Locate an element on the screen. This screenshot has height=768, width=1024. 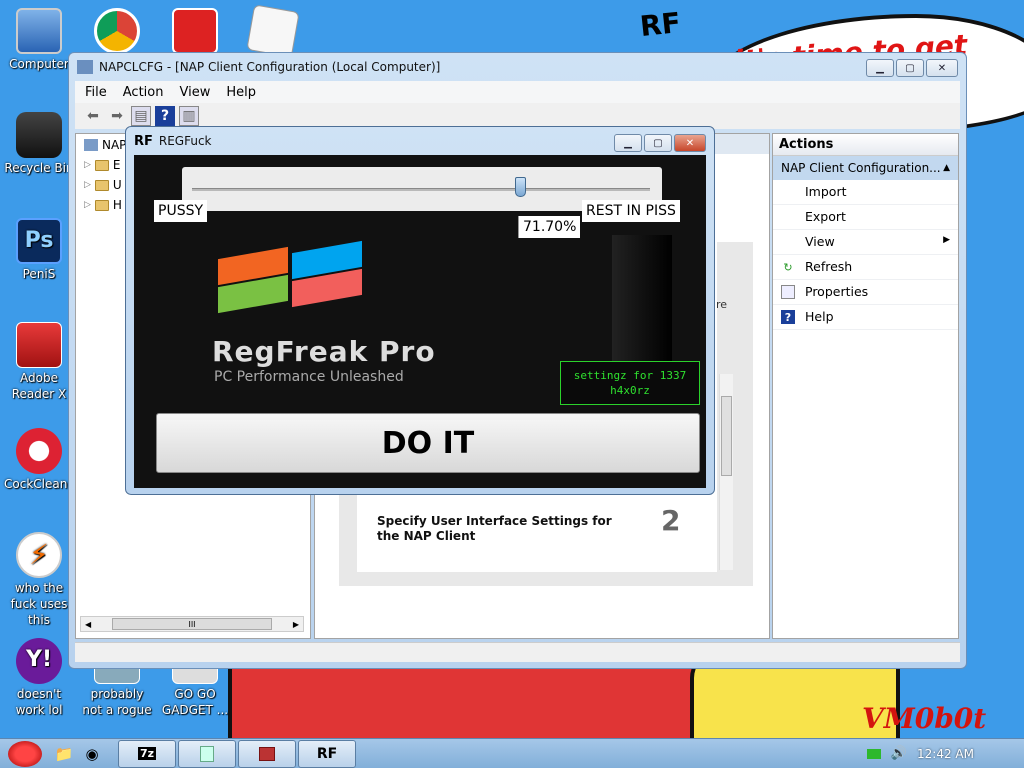
volume-icon: 🔊 is located at coordinates (899, 753).